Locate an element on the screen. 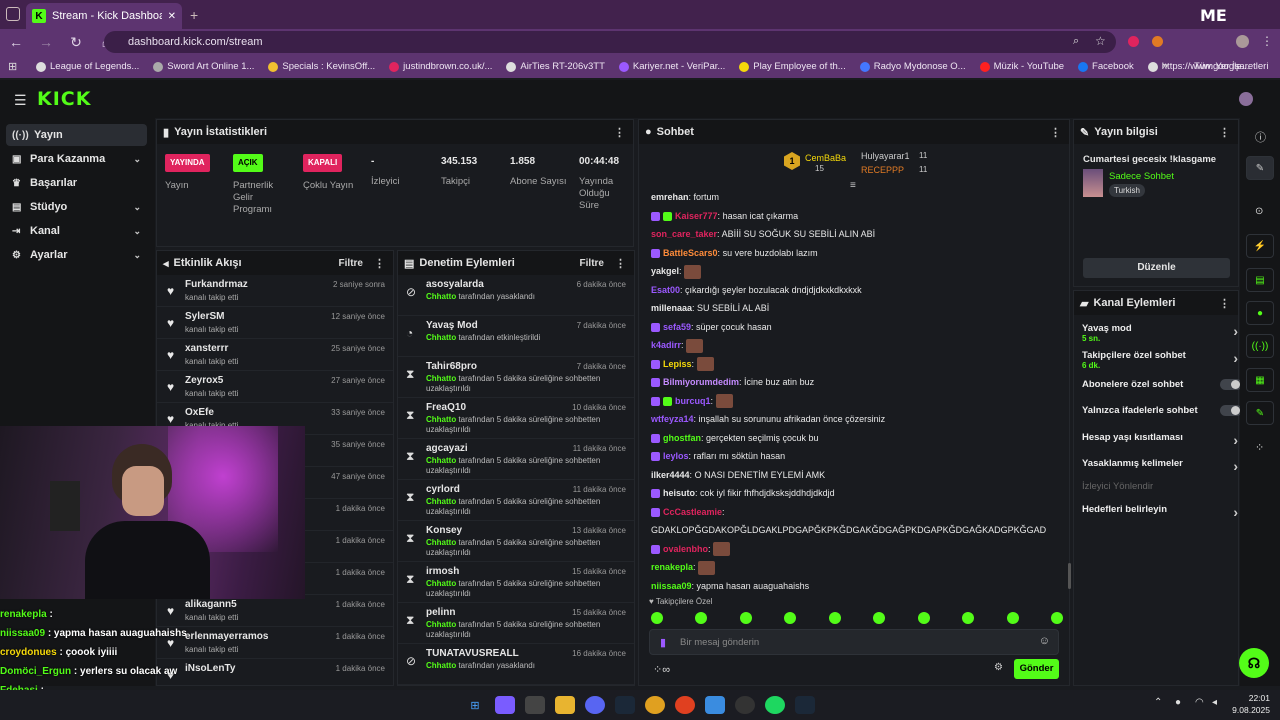 The height and width of the screenshot is (720, 1280). clock-date: 9.08.2025 is located at coordinates (1249, 710).